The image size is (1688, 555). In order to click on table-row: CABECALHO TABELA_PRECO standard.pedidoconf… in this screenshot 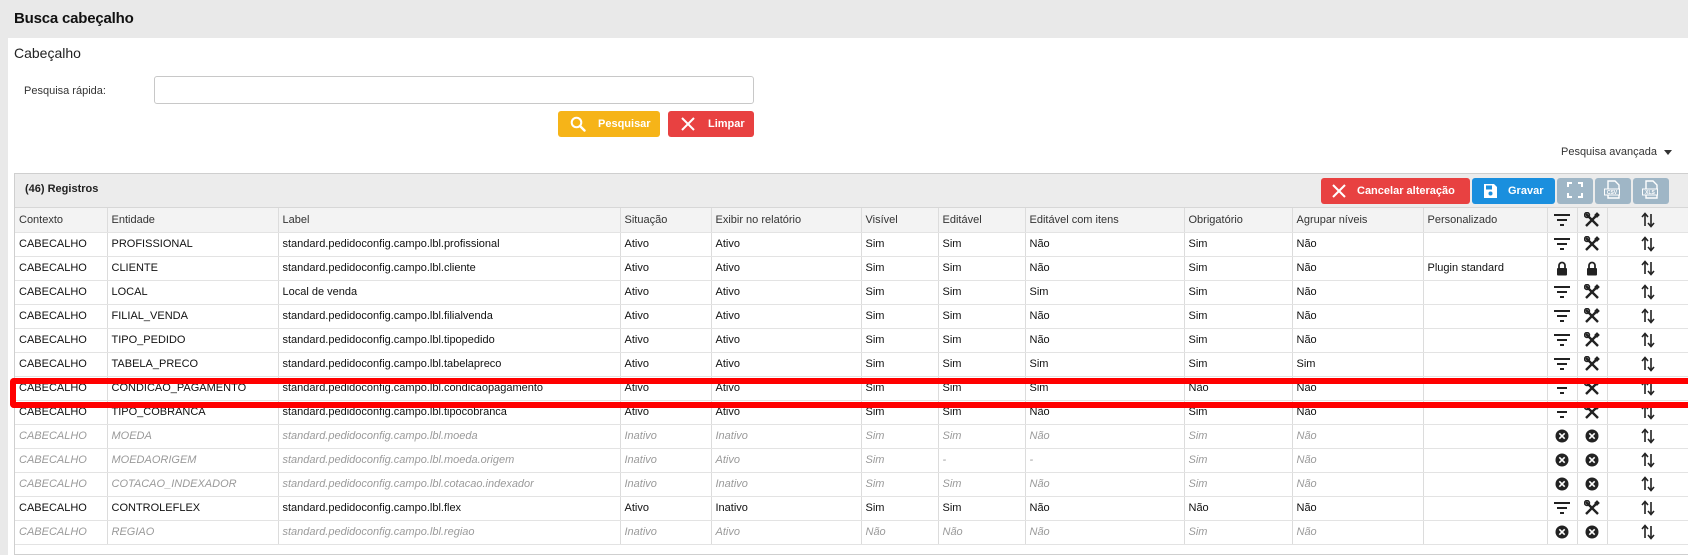, I will do `click(851, 364)`.